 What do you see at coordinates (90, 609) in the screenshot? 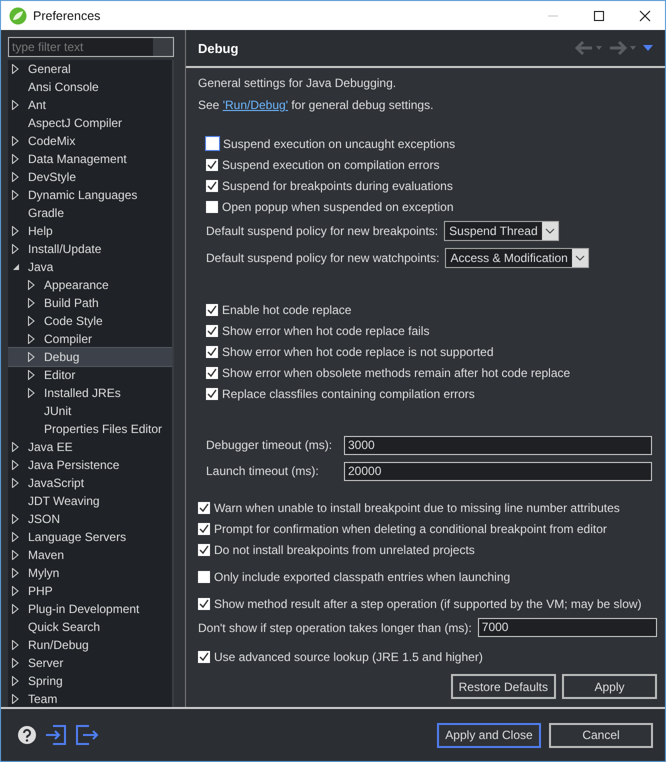
I see `tree-item: Plug-in Development` at bounding box center [90, 609].